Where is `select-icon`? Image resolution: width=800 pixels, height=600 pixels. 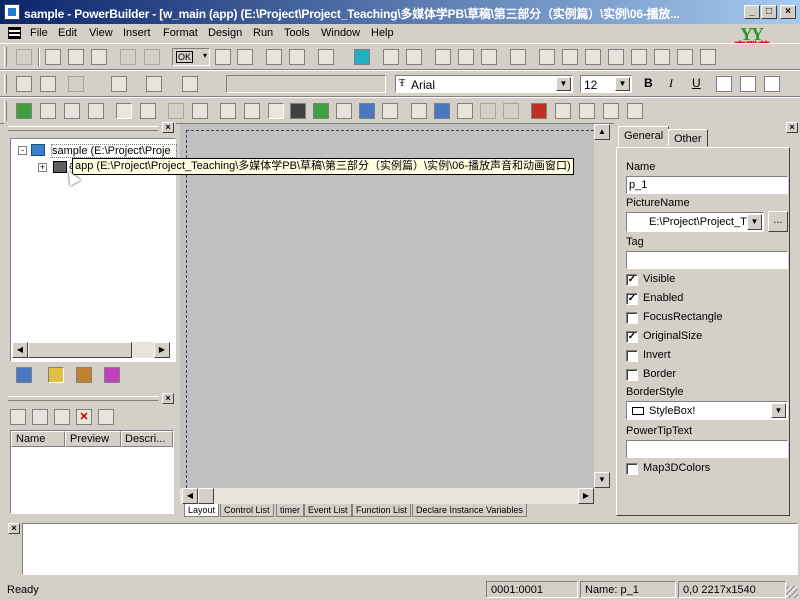 select-icon is located at coordinates (362, 57).